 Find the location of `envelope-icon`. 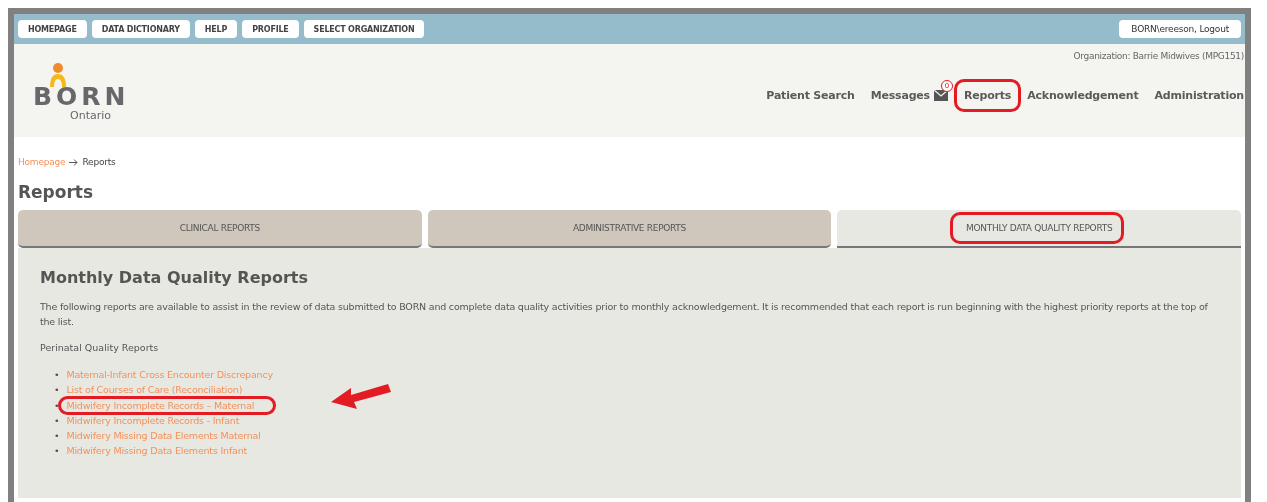

envelope-icon is located at coordinates (940, 95).